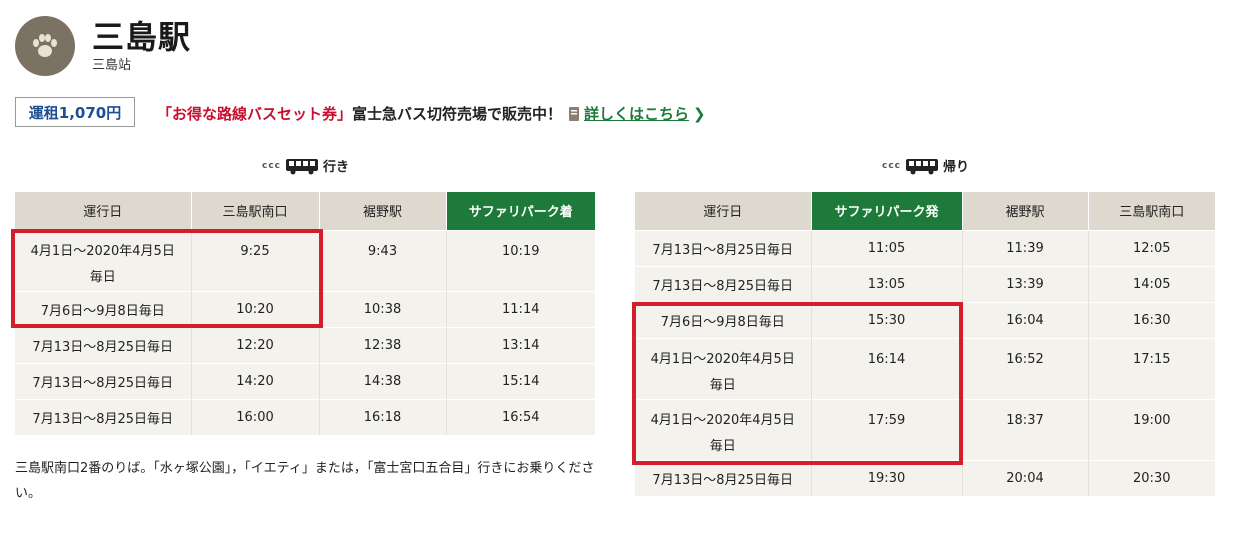  I want to click on station-logo, so click(45, 46).